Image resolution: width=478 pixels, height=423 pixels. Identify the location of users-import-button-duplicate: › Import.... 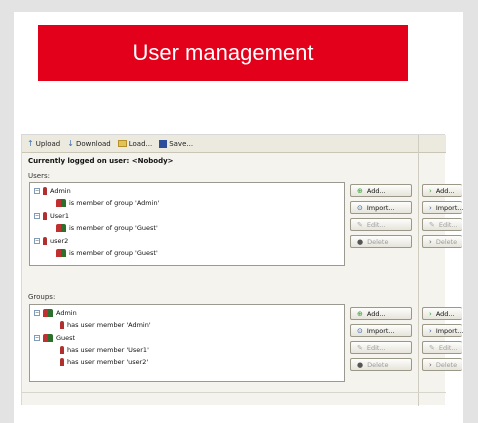
(443, 207).